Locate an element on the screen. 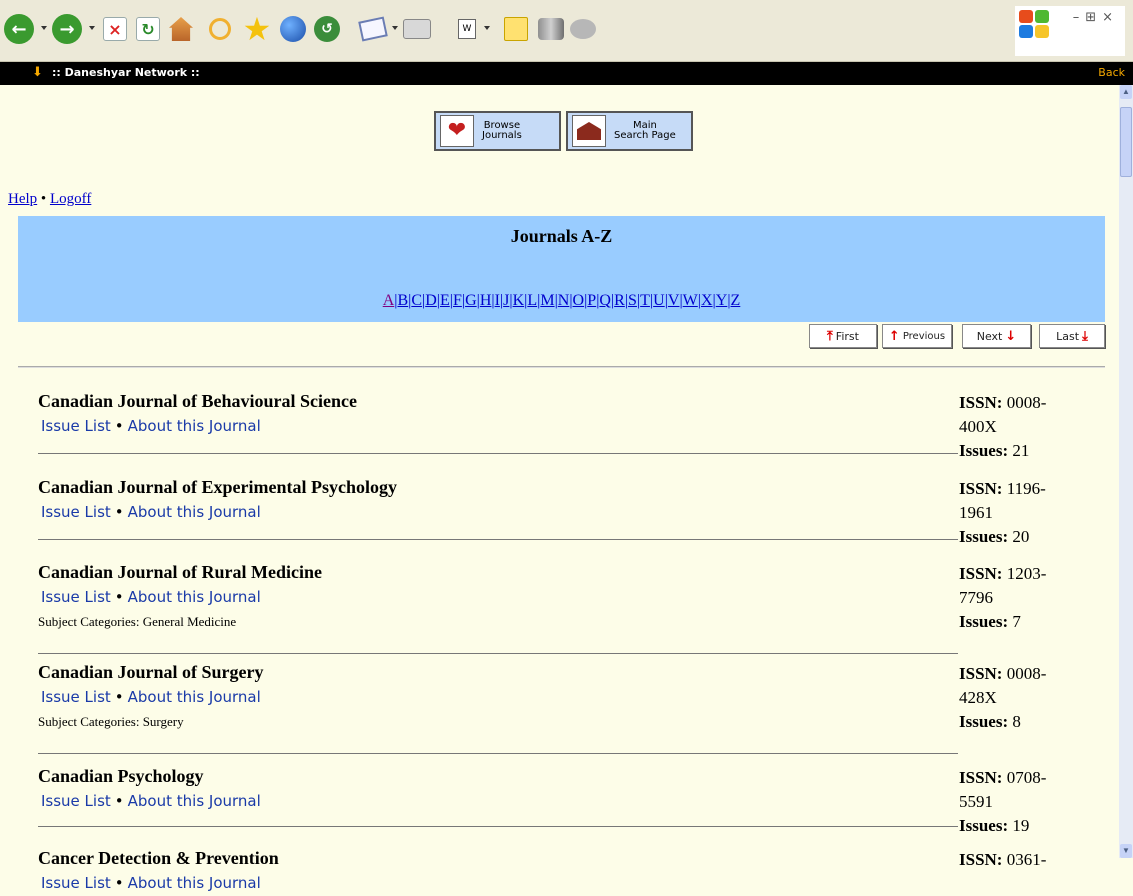  back-history-dropdown is located at coordinates (44, 29).